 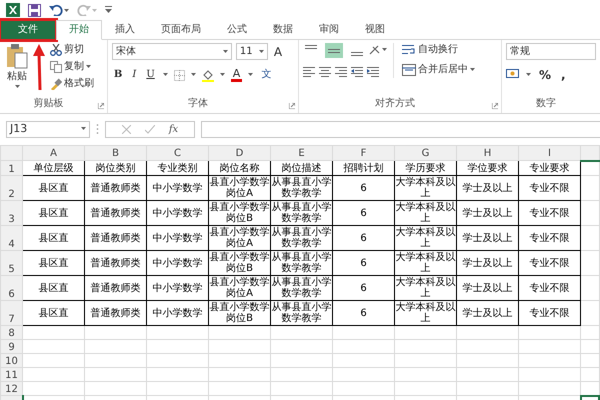 What do you see at coordinates (34, 10) in the screenshot?
I see `save-icon` at bounding box center [34, 10].